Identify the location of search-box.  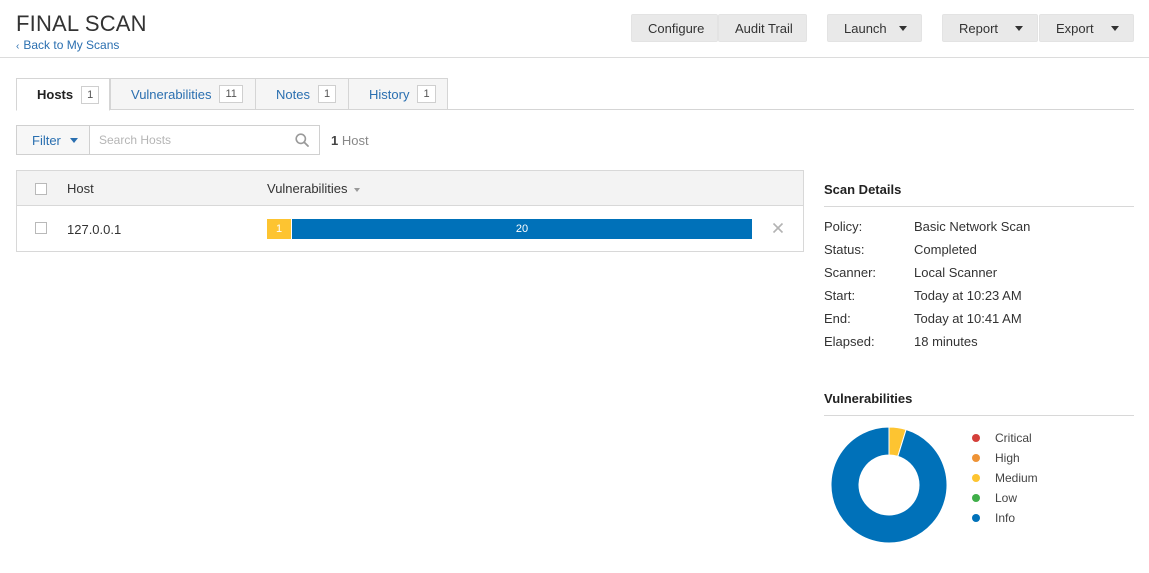
(204, 140).